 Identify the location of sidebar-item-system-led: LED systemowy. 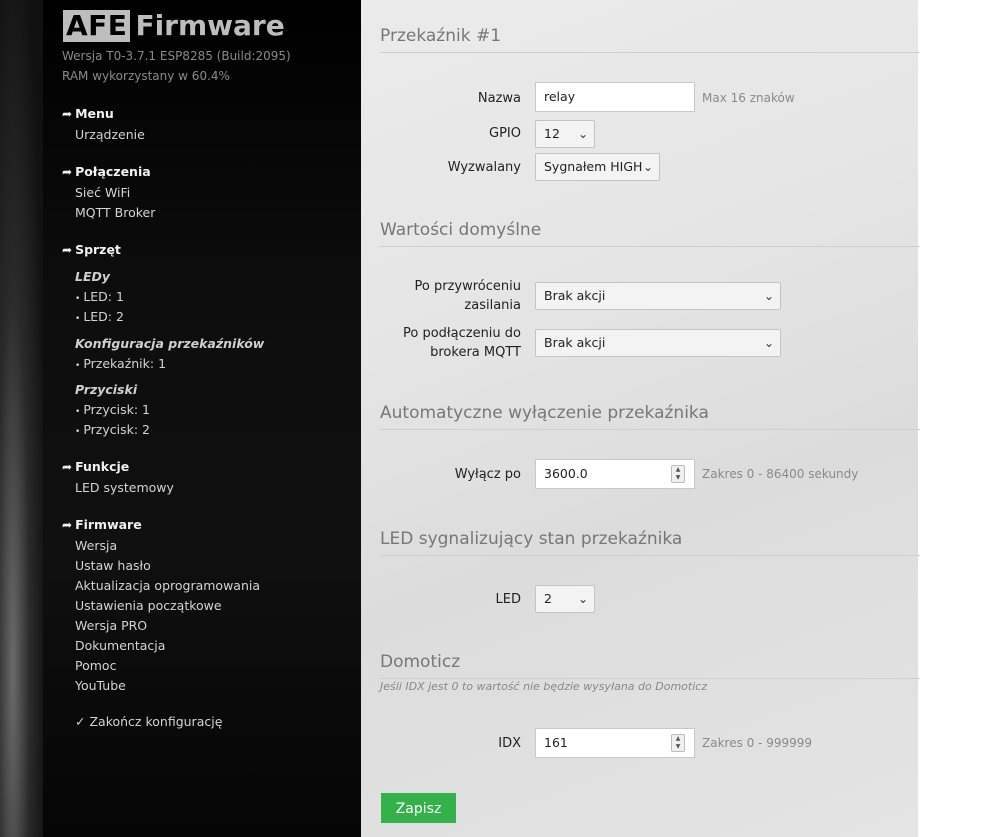
(124, 487).